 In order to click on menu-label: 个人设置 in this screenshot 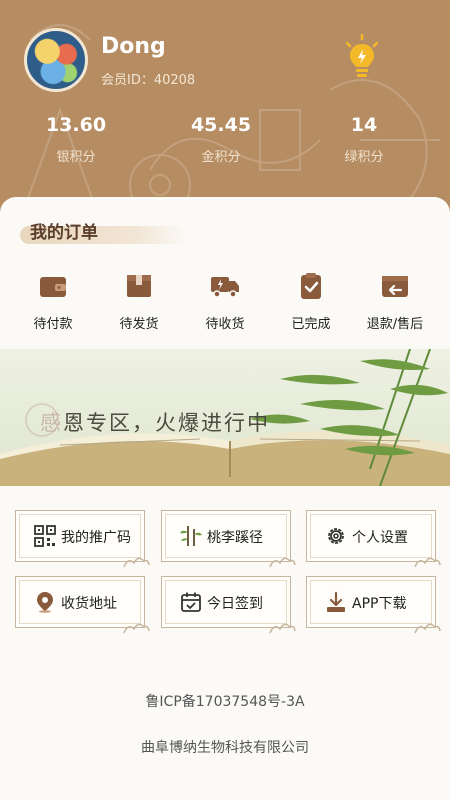, I will do `click(380, 538)`.